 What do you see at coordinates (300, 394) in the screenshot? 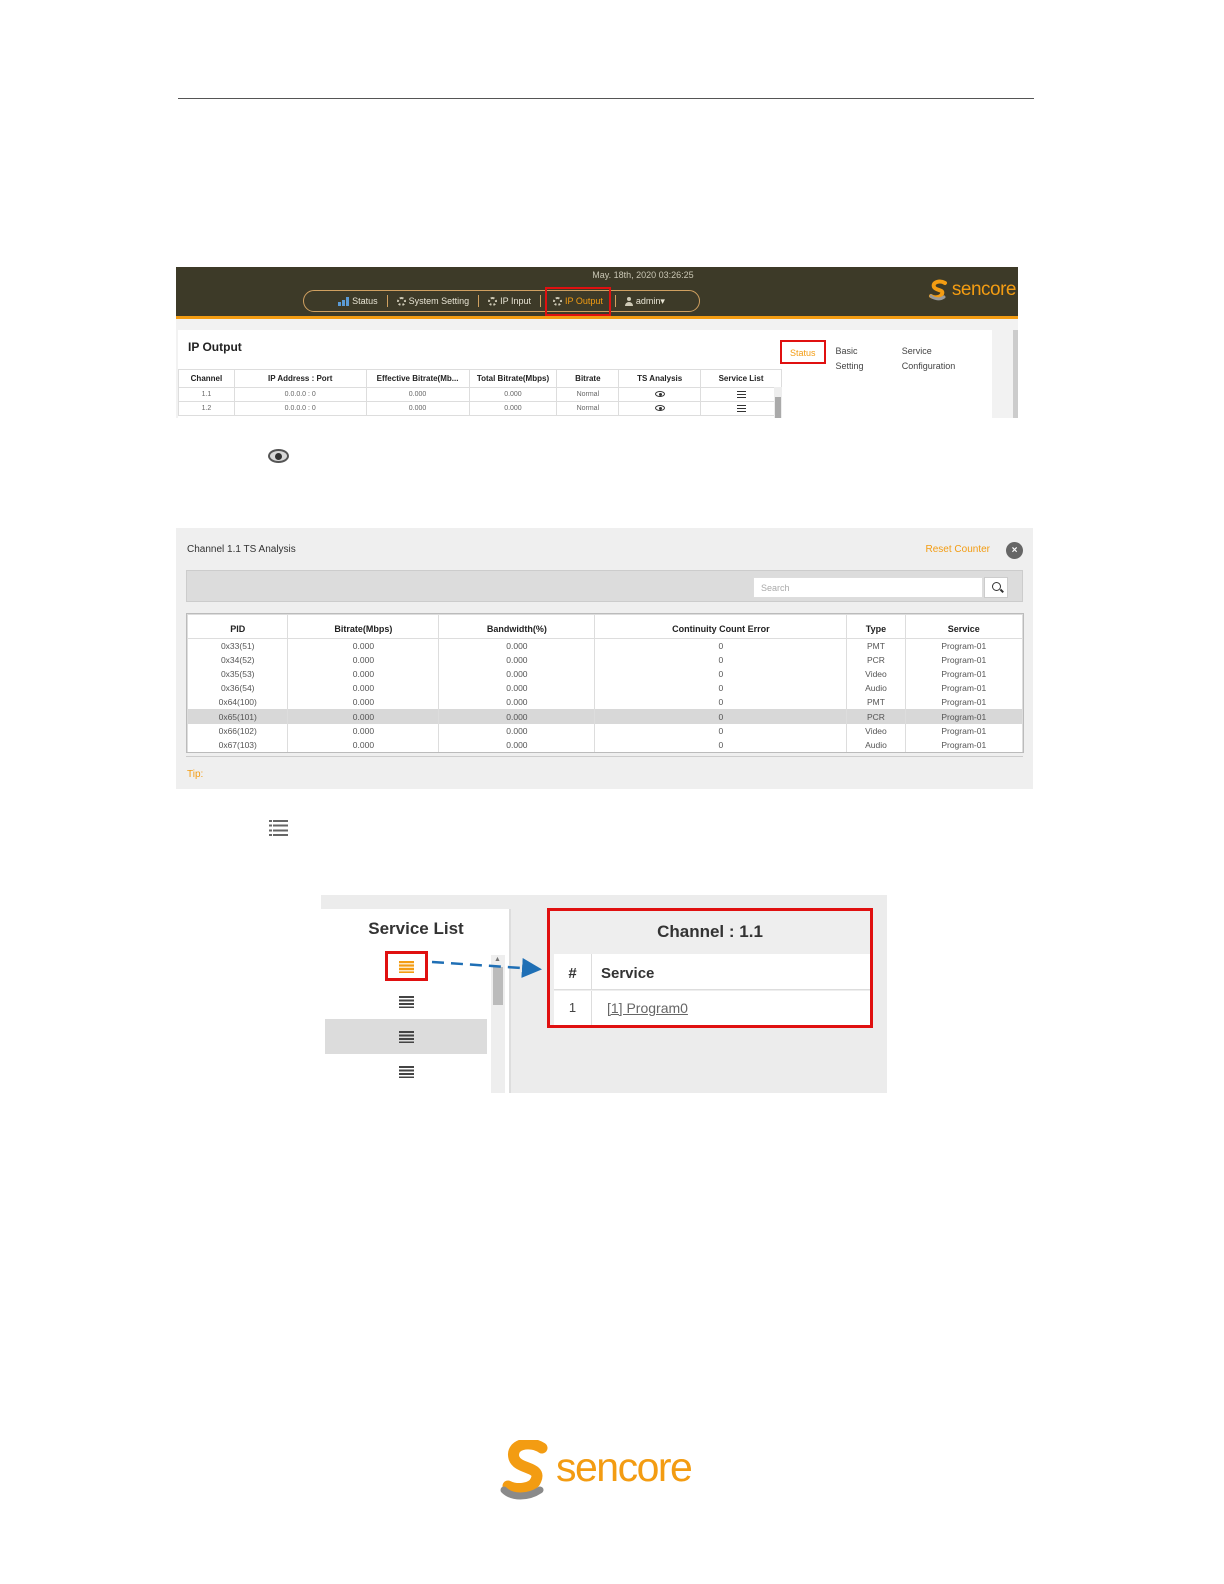
I see `cell-ip: 0.0.0.0 : 0` at bounding box center [300, 394].